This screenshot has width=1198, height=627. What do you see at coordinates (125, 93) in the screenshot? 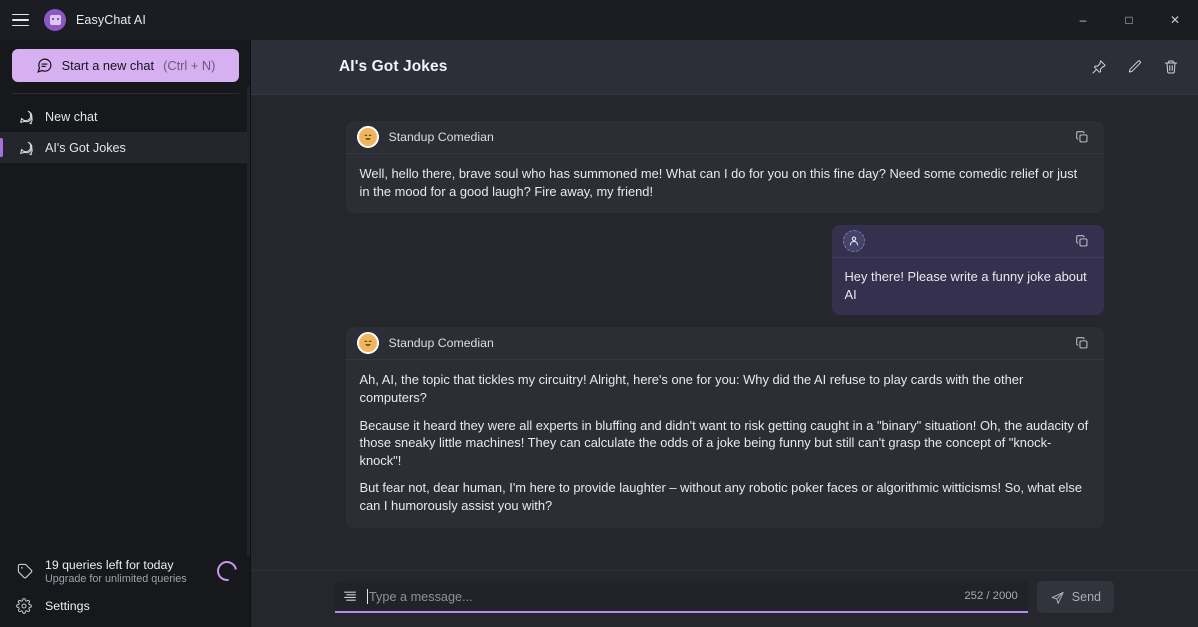
I see `sidebar-divider` at bounding box center [125, 93].